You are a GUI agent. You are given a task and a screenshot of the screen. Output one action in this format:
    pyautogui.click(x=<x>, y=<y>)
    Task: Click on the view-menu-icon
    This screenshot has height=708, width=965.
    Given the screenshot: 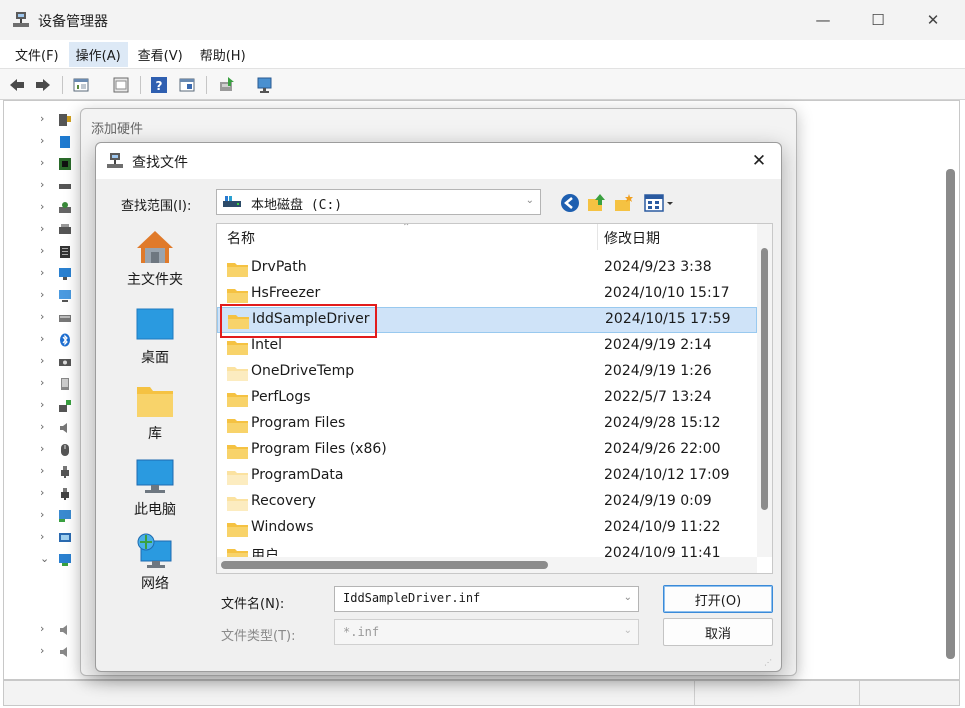 What is the action you would take?
    pyautogui.click(x=661, y=203)
    